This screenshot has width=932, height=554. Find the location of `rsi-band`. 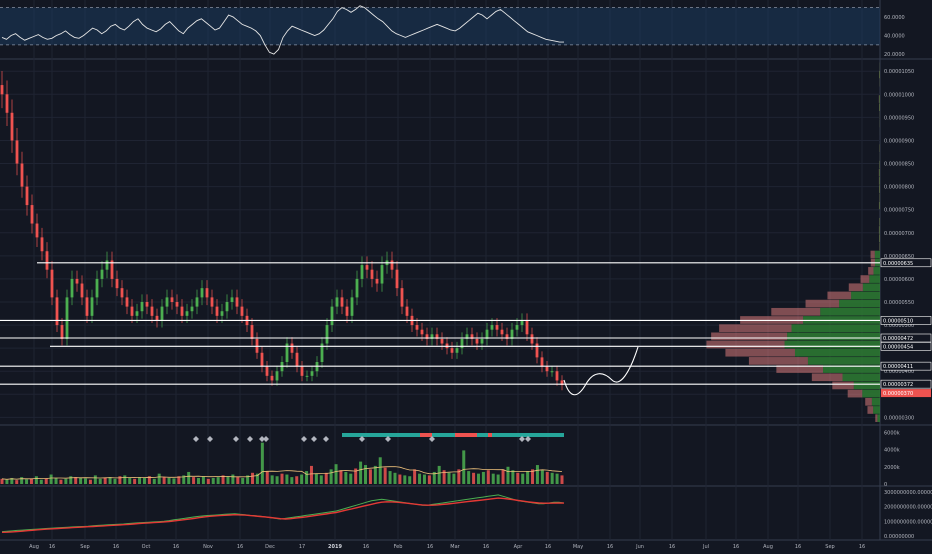

rsi-band is located at coordinates (440, 26).